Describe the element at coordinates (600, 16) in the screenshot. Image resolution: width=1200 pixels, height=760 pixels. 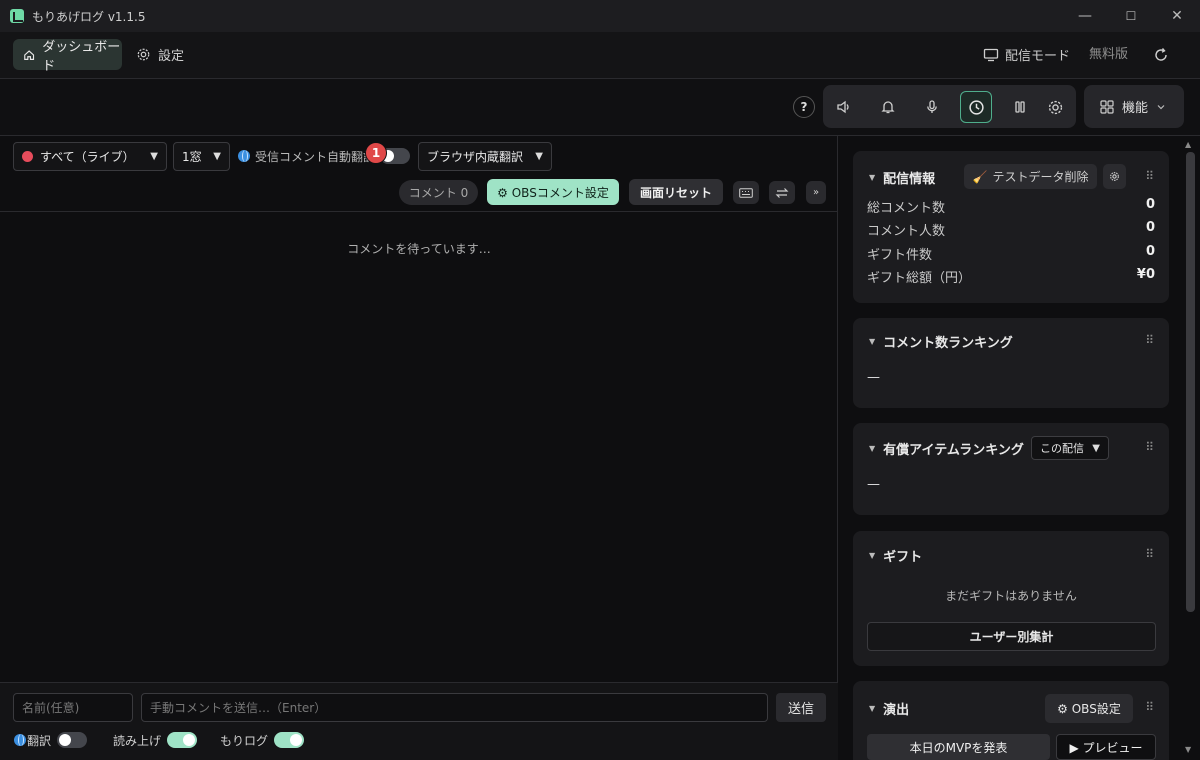
I see `title-bar: もりあげログ v1.1.5 — ☐ ✕` at that location.